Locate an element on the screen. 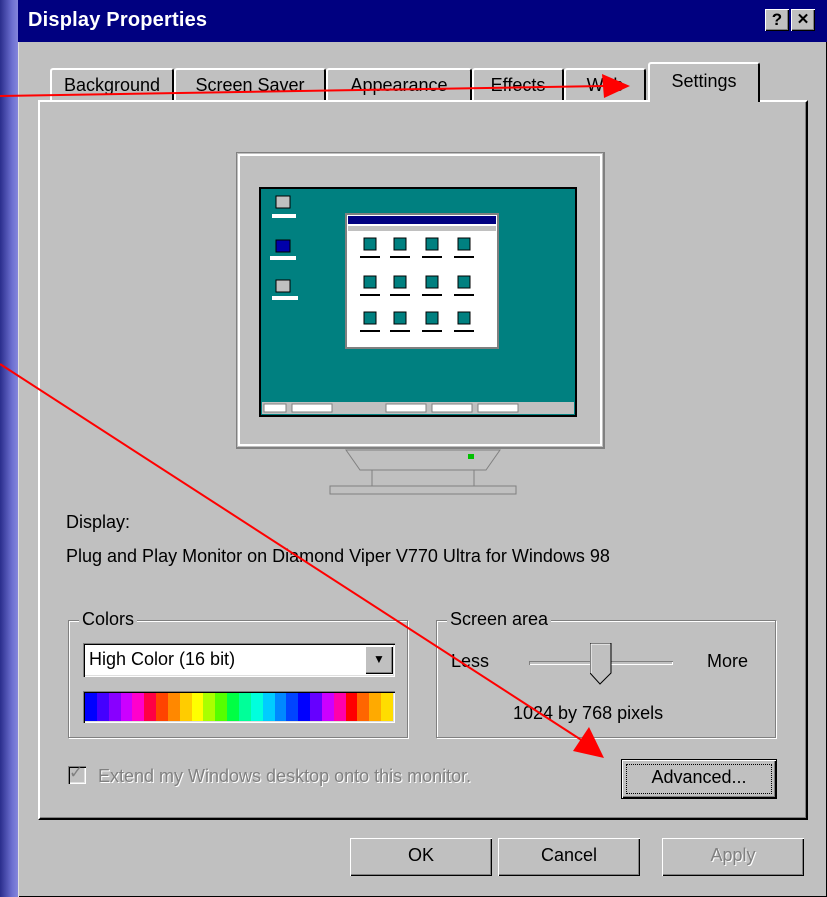  colors-group: Colors High Color (16 bit) ▼ is located at coordinates (238, 673).